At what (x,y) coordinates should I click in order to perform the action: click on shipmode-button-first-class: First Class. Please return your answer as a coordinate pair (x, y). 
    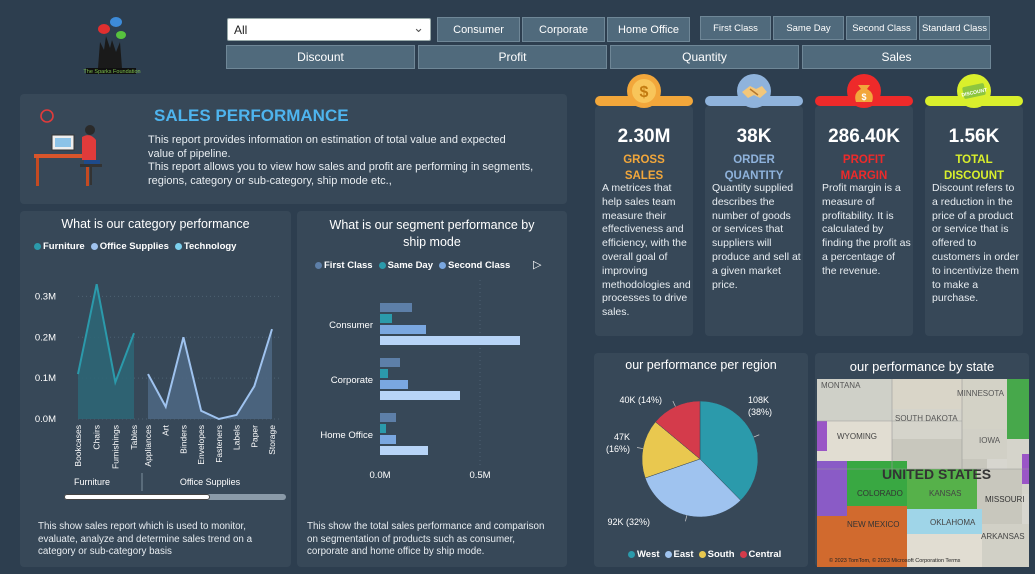
    Looking at the image, I should click on (735, 28).